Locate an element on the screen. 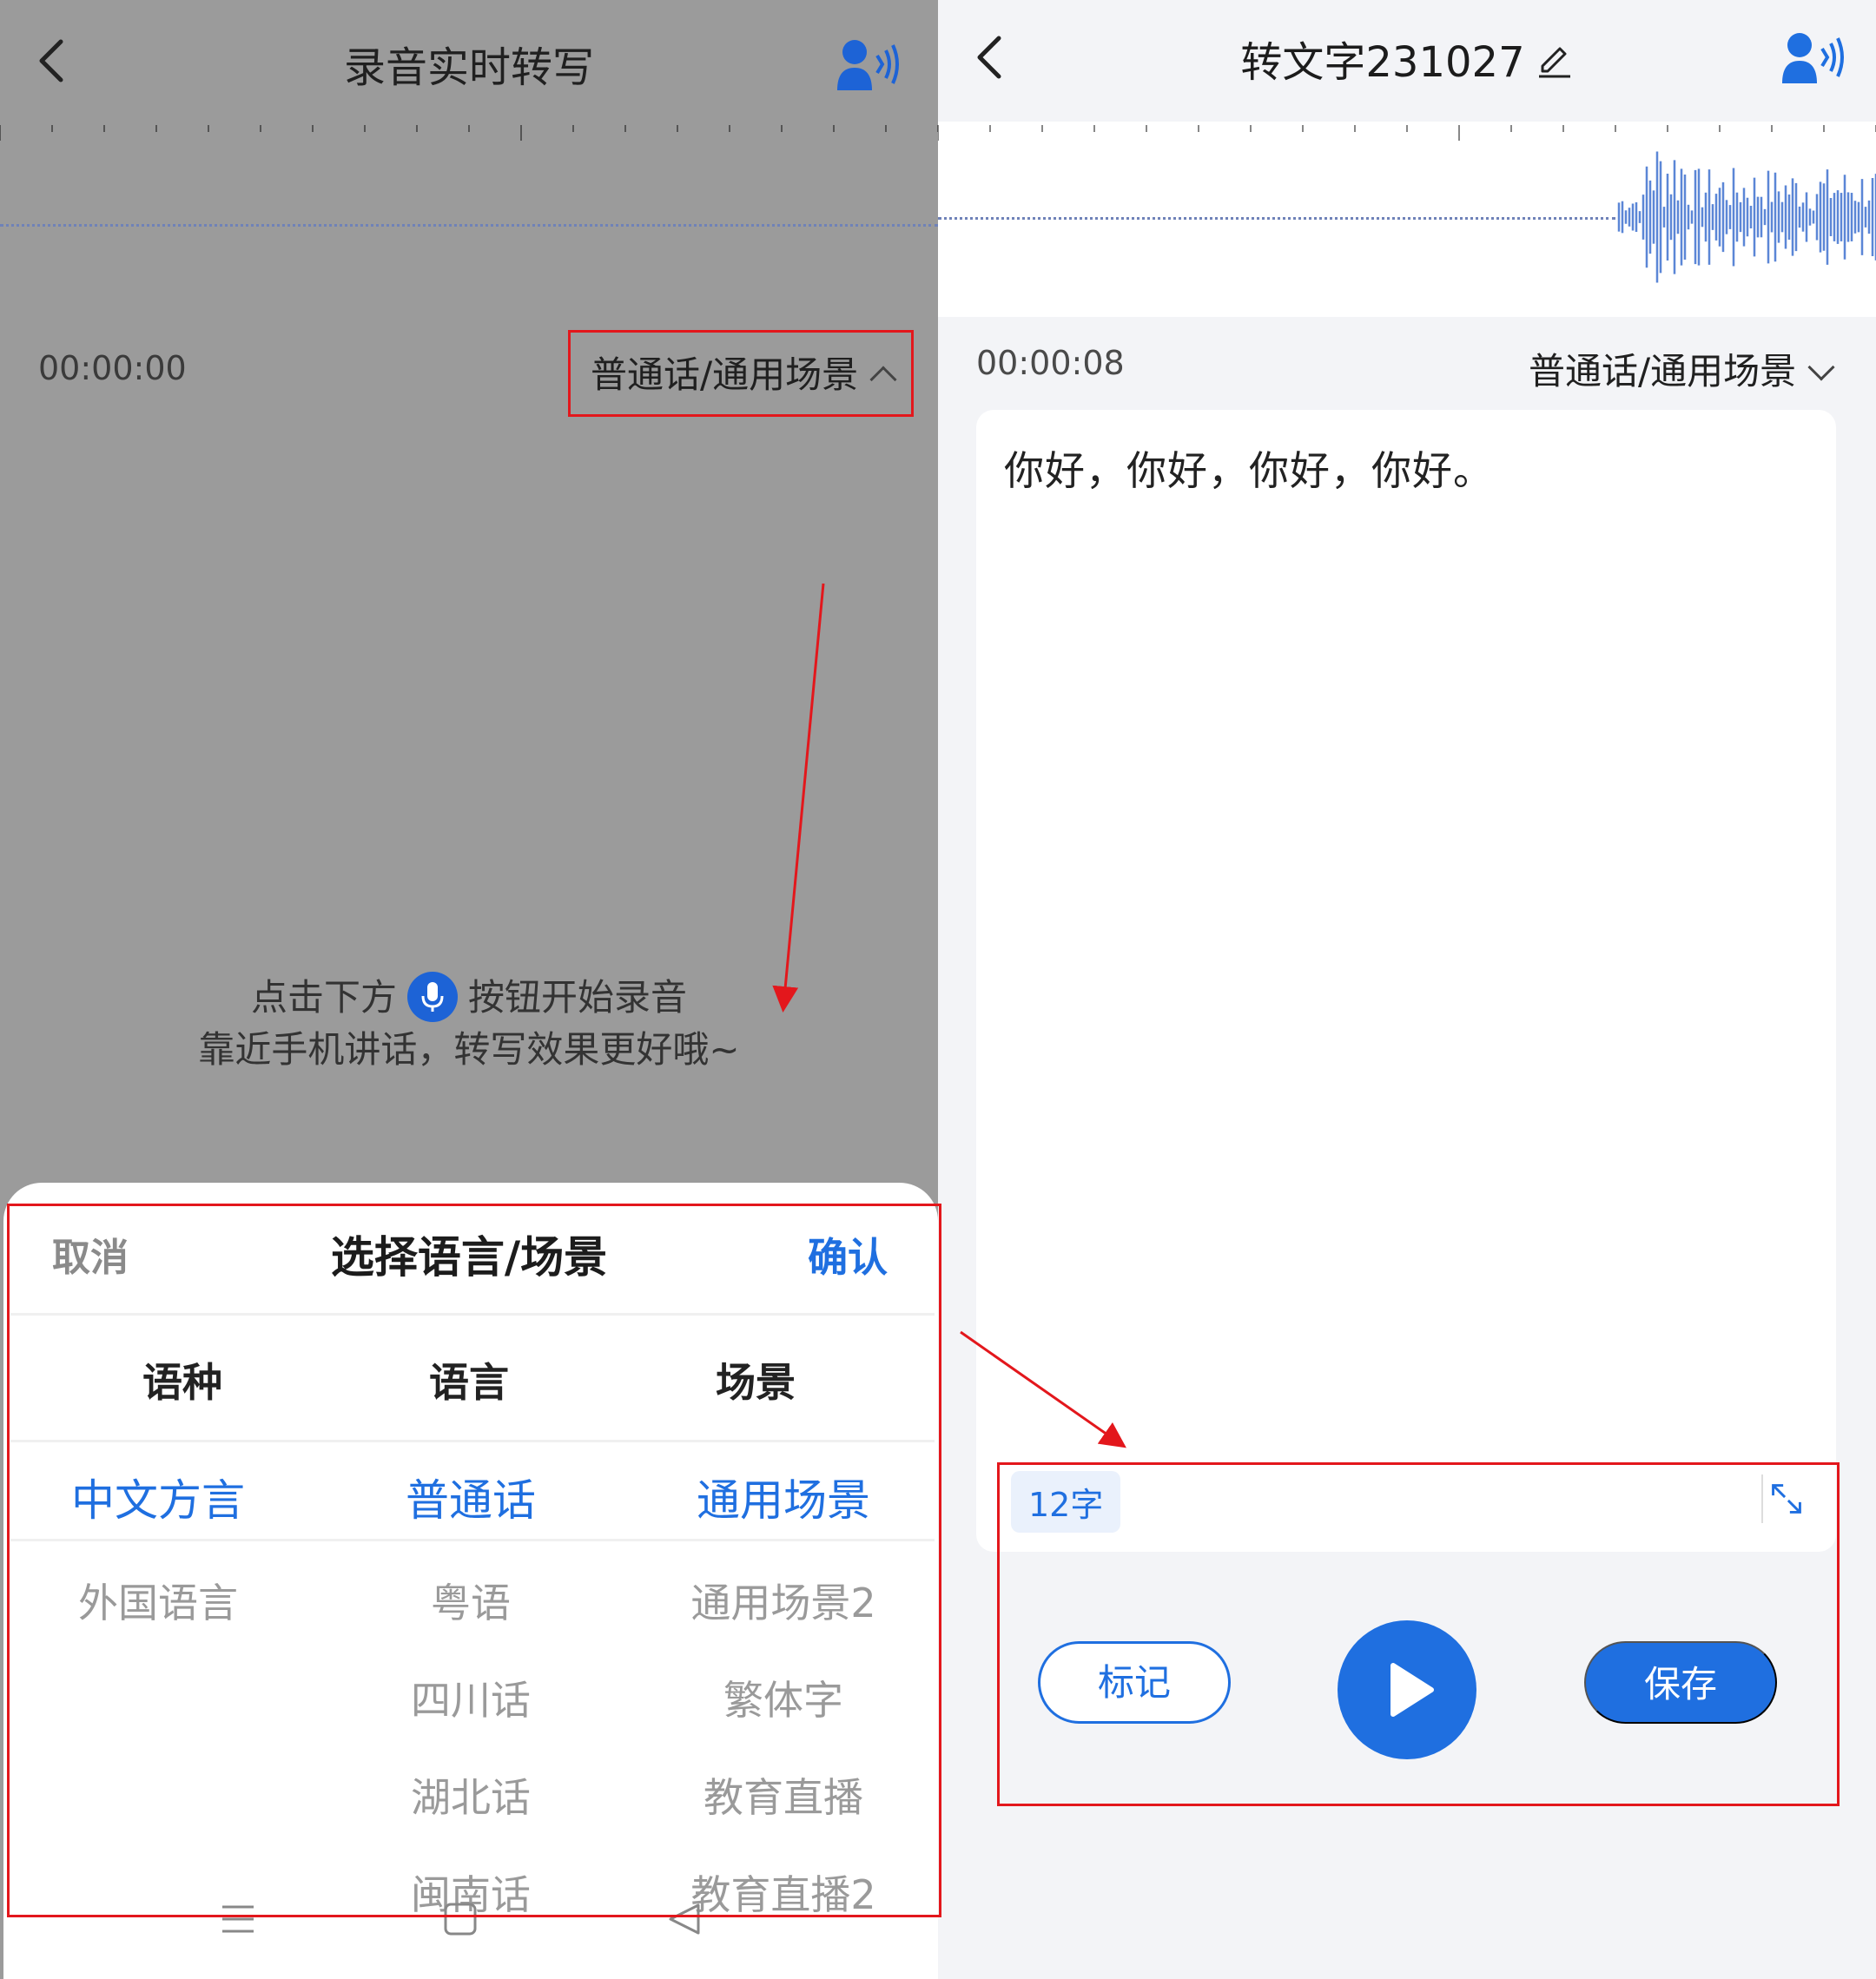 This screenshot has width=1876, height=1979. microphone-icon is located at coordinates (432, 997).